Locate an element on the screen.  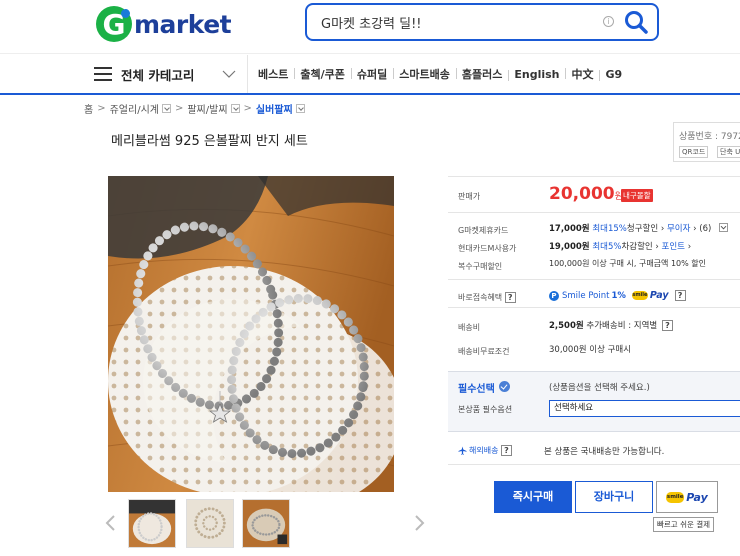
option-select: 선택하세요 is located at coordinates (644, 408).